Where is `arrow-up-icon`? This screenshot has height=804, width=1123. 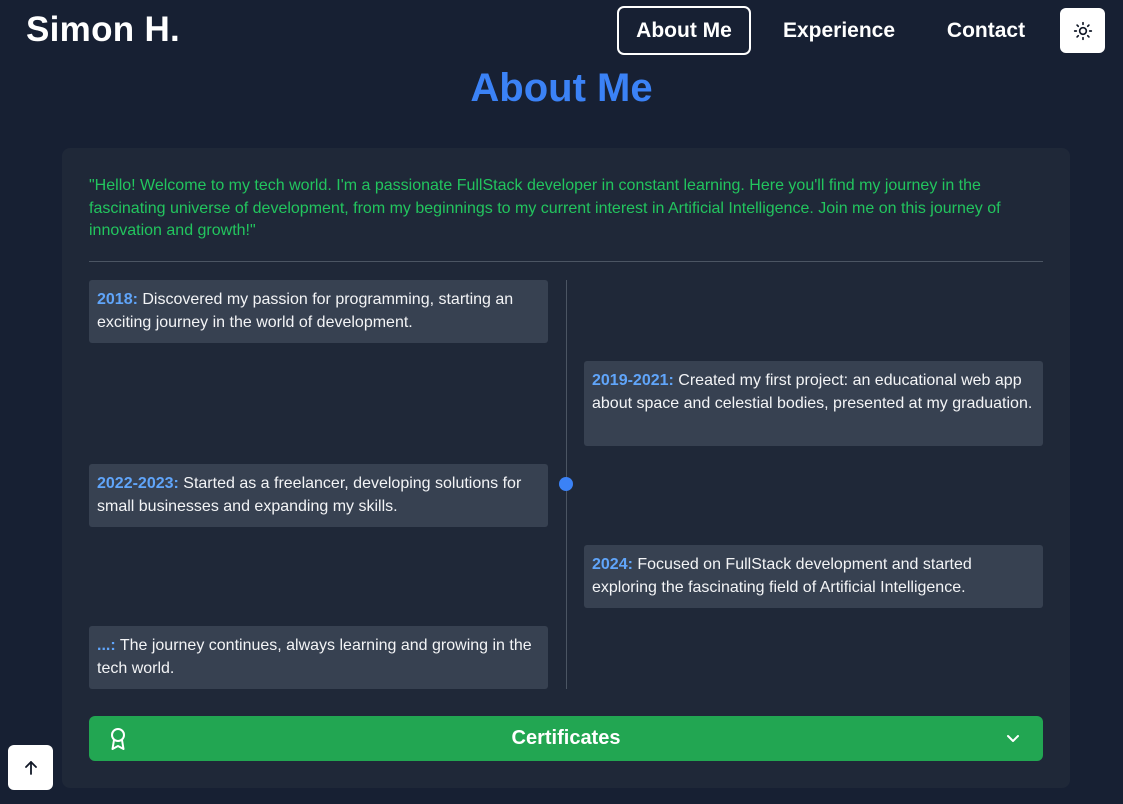 arrow-up-icon is located at coordinates (30, 767).